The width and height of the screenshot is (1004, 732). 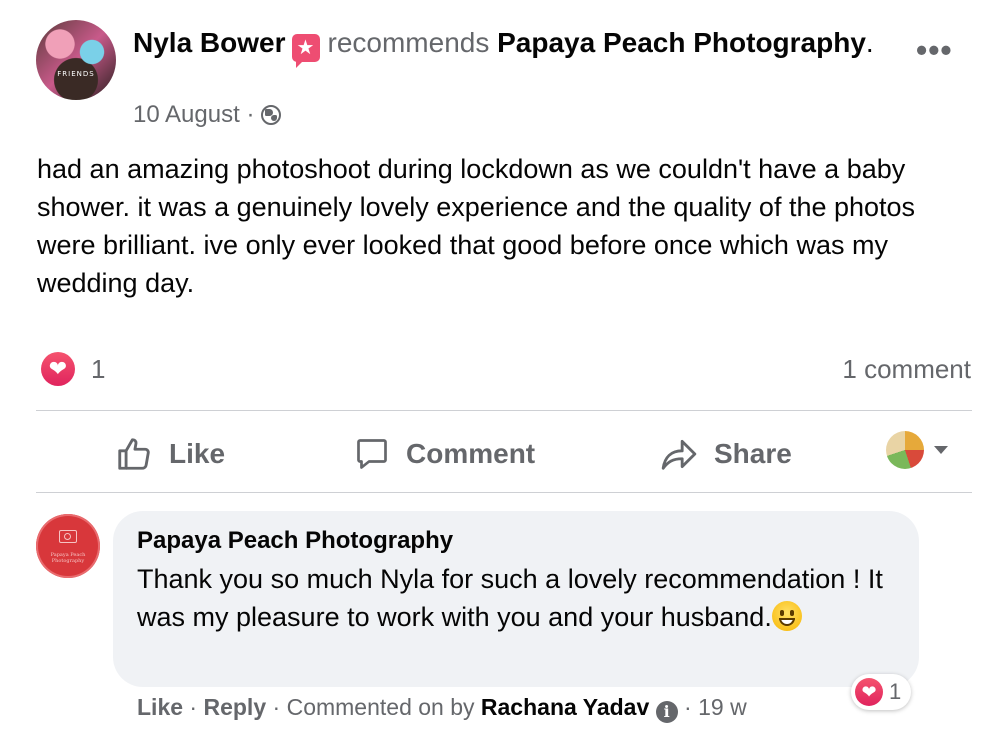 I want to click on comment-age: 19 w, so click(x=722, y=707).